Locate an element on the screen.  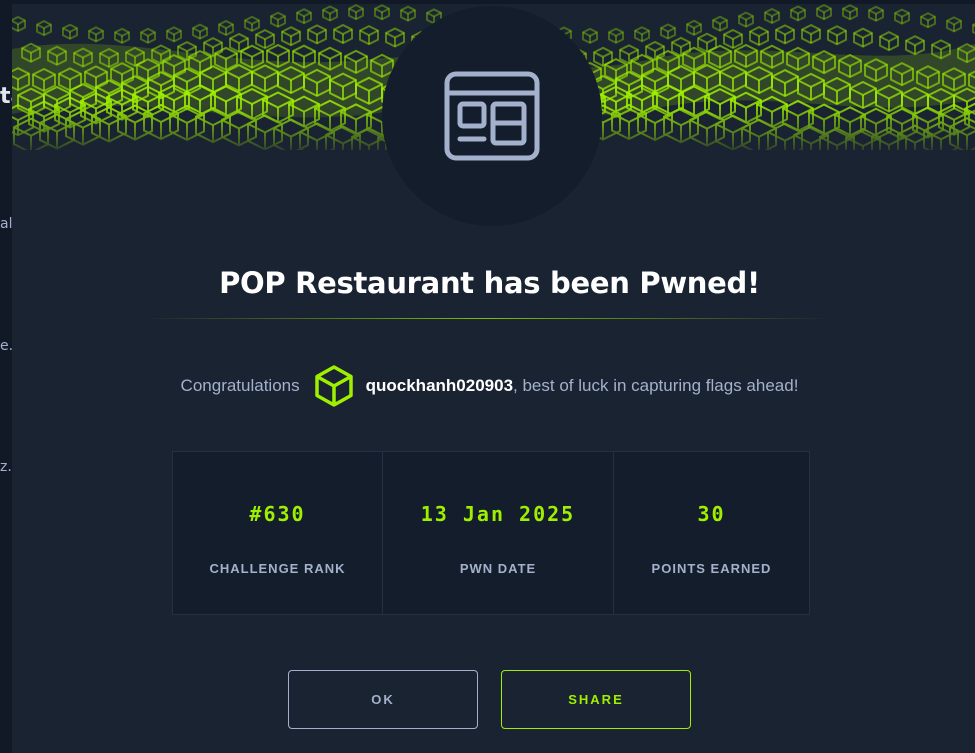
stat-challenge-rank: #630 CHALLENGE RANK is located at coordinates (278, 533).